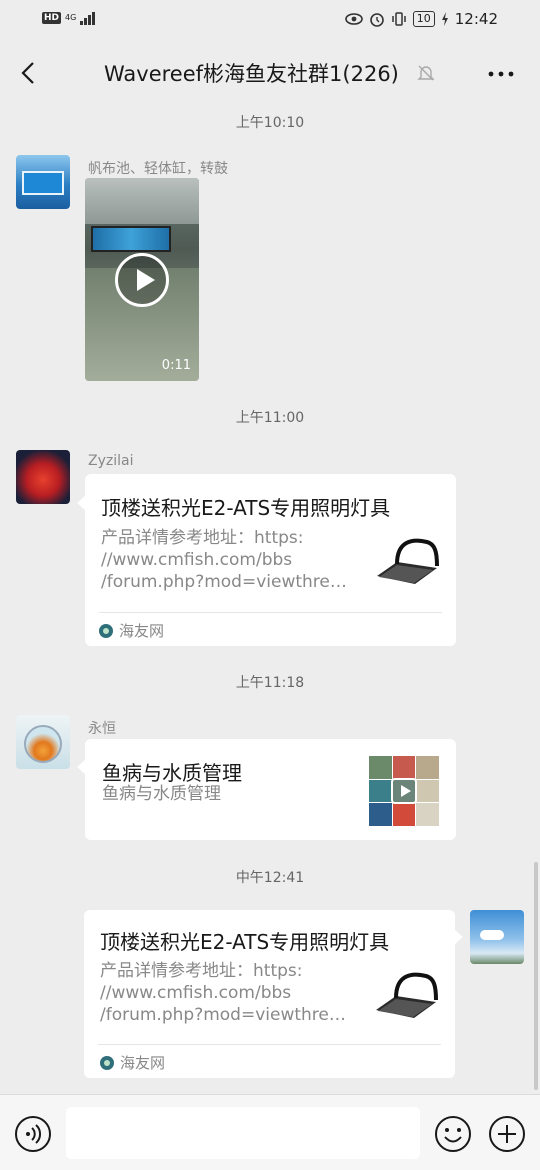 This screenshot has height=1170, width=540. I want to click on voice-icon, so click(33, 1134).